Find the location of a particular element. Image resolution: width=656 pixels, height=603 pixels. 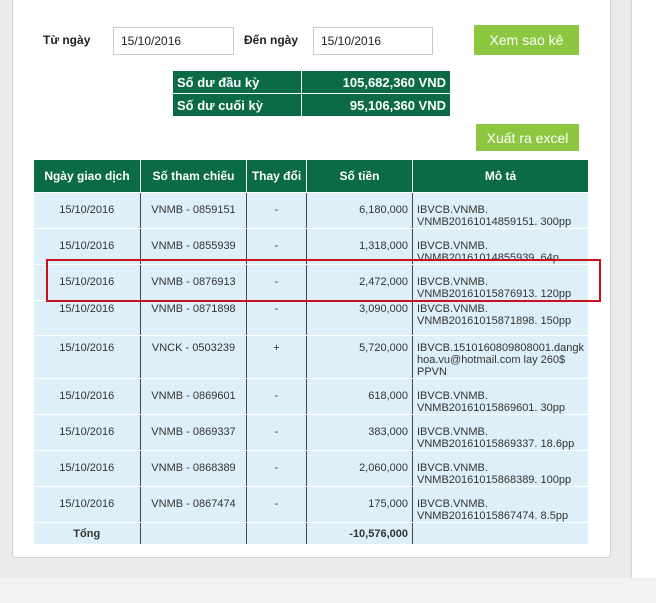

closing-balance-row: Số dư cuối kỳ 95,106,360 VND is located at coordinates (311, 105).